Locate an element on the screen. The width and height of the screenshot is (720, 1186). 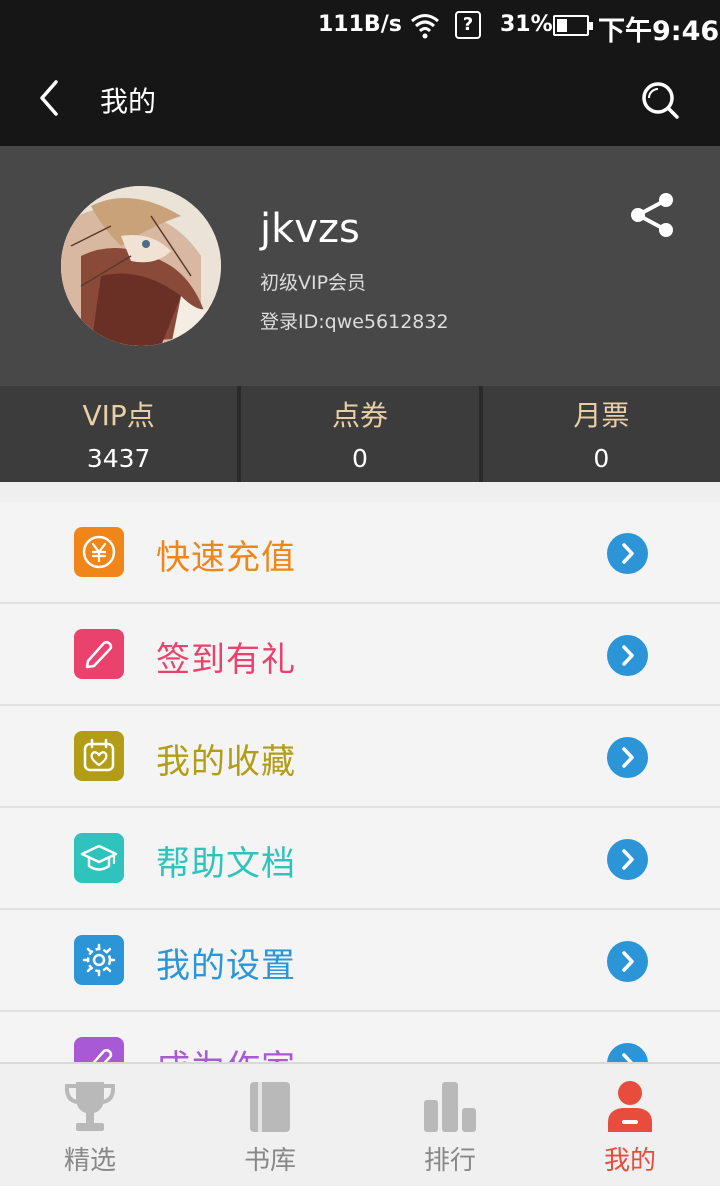
account-stats: VIP点 3437 点券 0 月票 0 is located at coordinates (360, 434).